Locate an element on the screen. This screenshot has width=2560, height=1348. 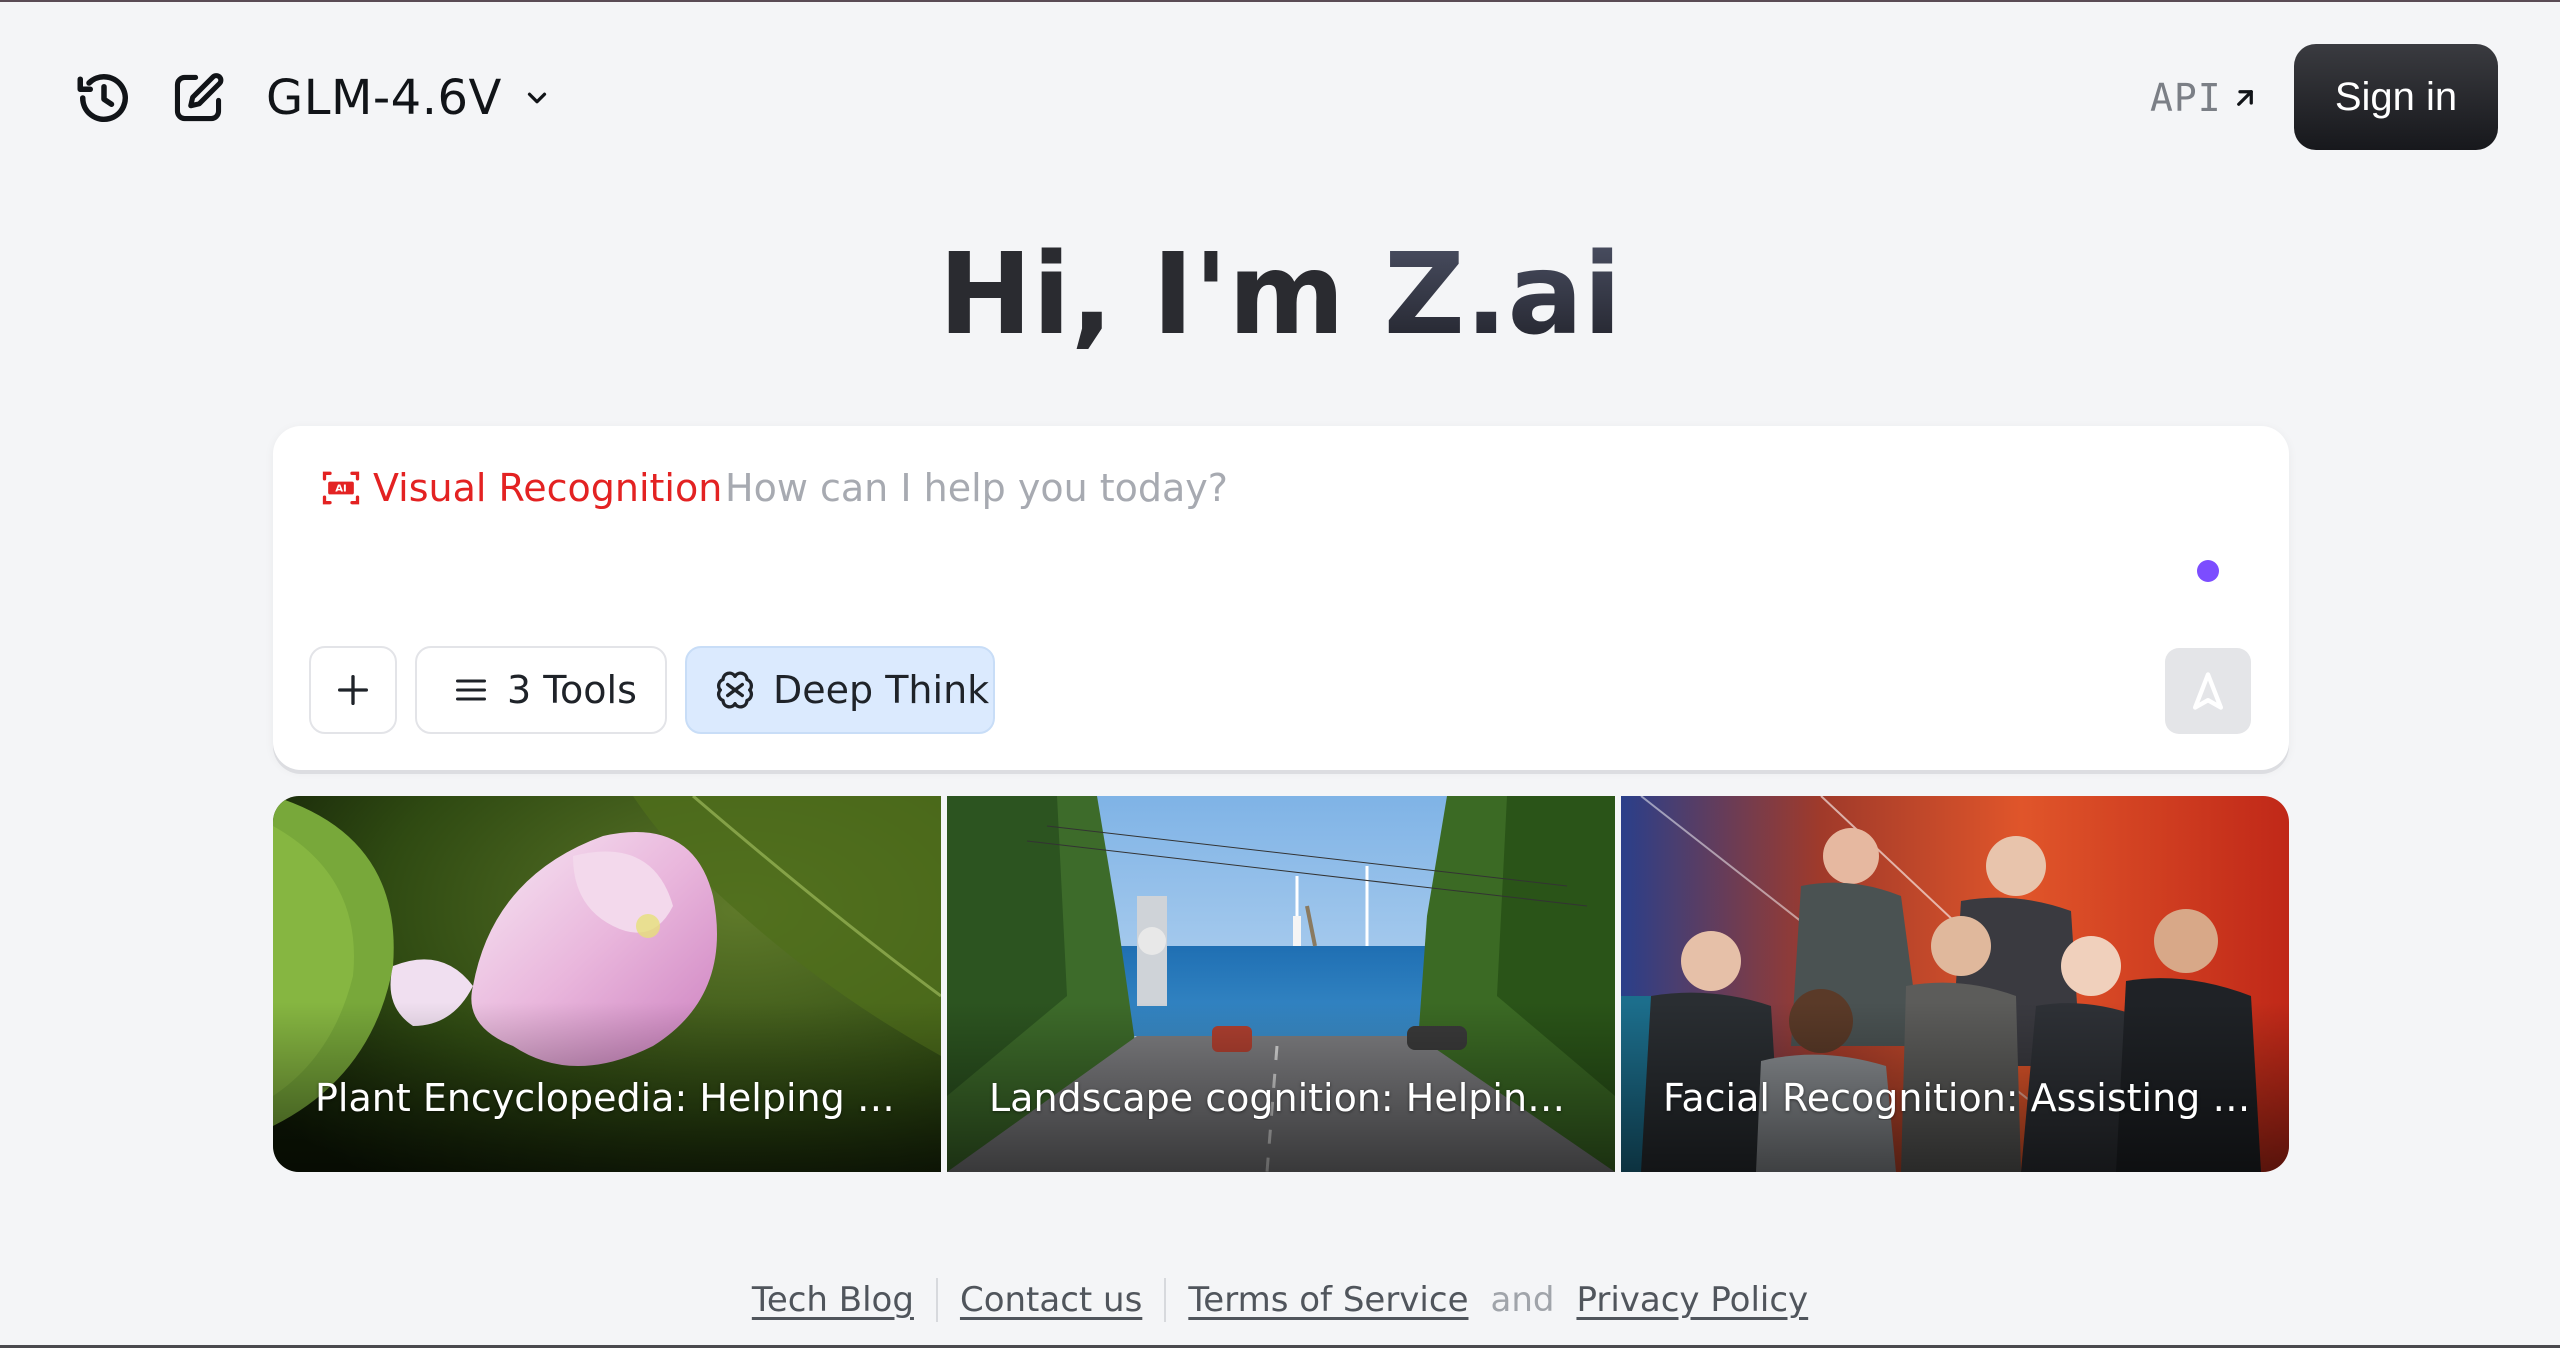
tools-label: 3 Tools is located at coordinates (572, 690).